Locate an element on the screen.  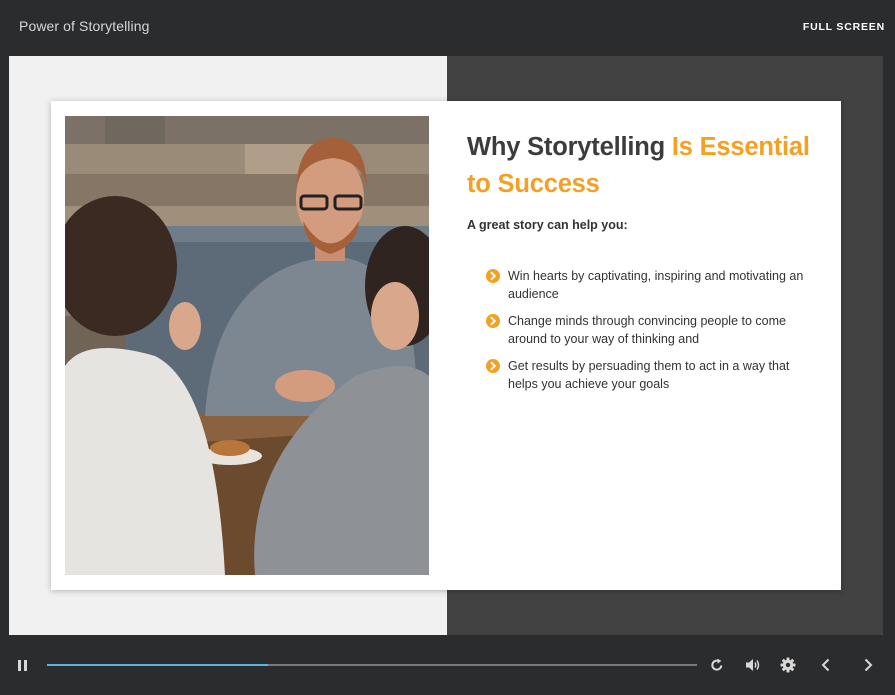
headline-plain: Why Storytelling is located at coordinates (569, 147).